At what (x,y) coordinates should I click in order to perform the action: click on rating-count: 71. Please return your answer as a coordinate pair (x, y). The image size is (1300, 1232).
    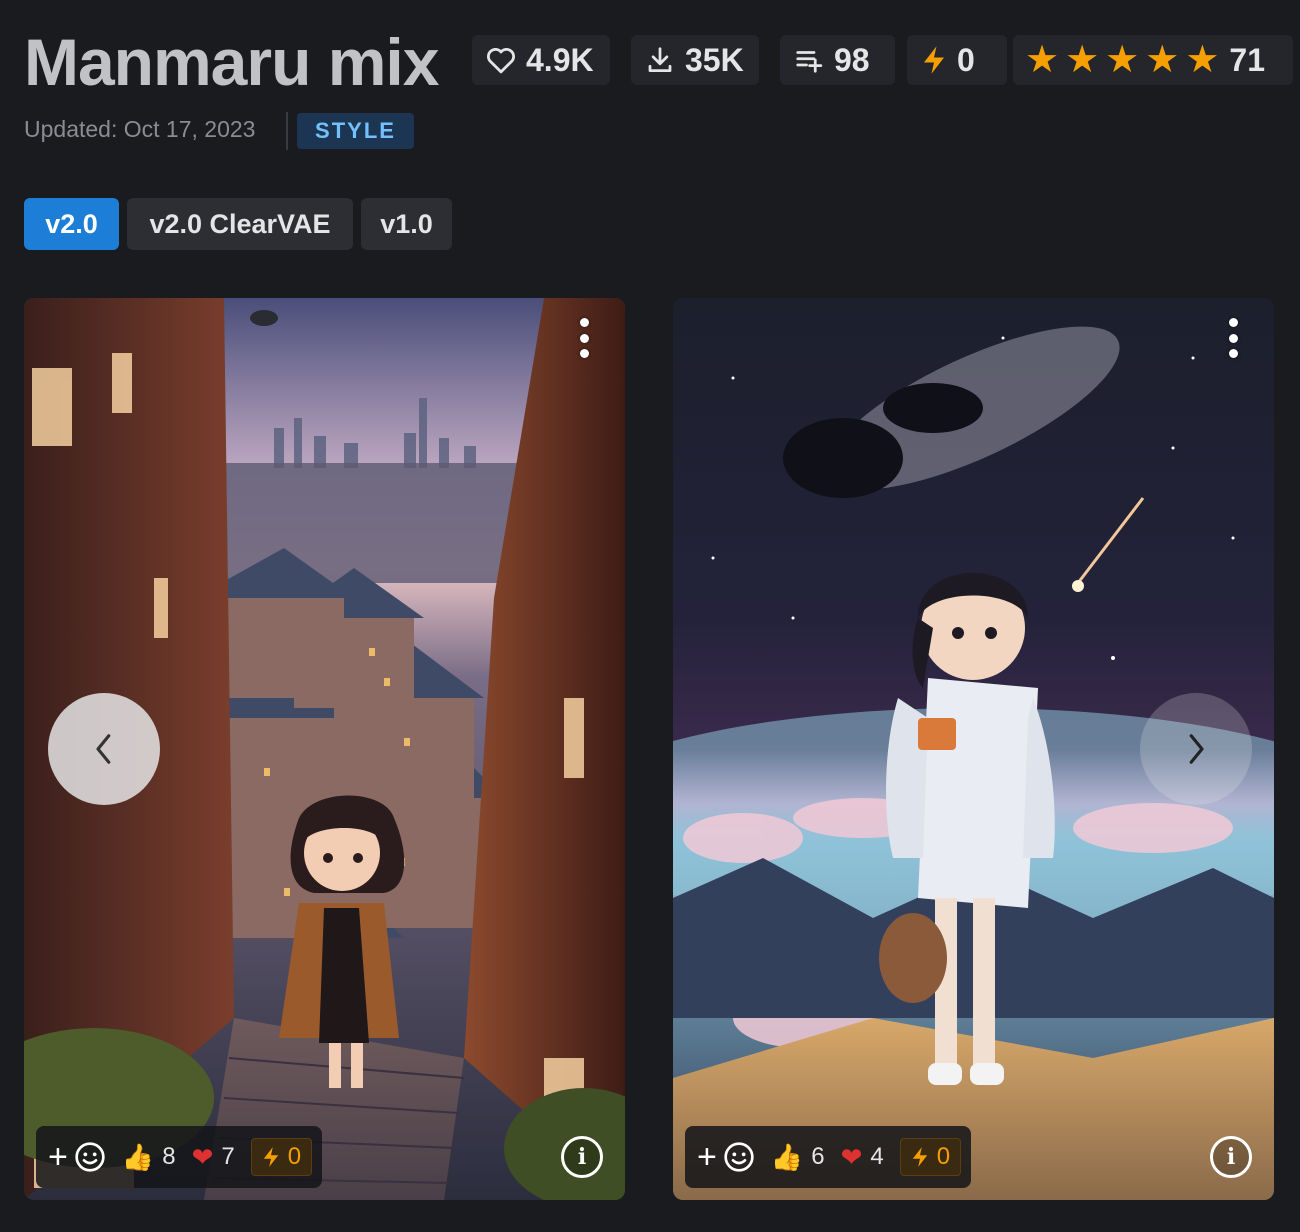
    Looking at the image, I should click on (1247, 59).